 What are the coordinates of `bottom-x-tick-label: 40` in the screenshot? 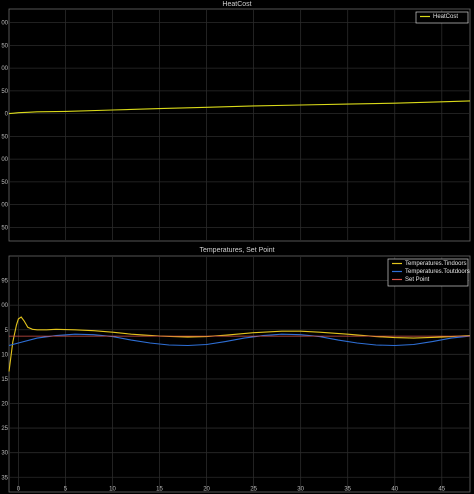 It's located at (394, 490).